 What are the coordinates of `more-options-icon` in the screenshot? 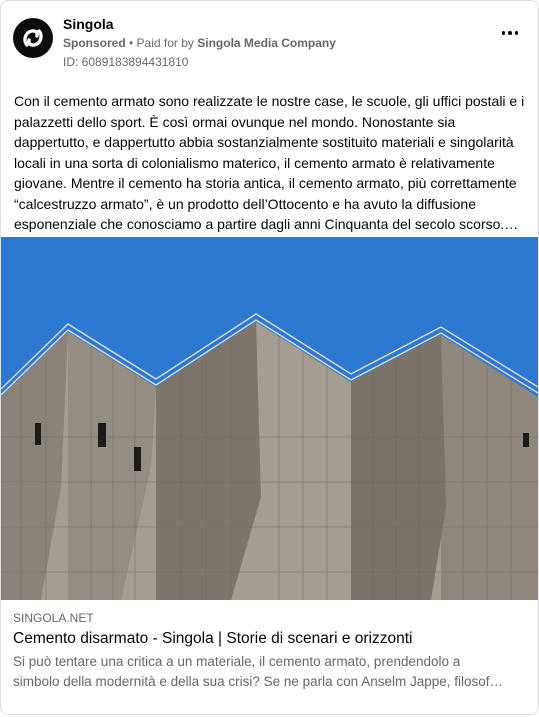 It's located at (509, 33).